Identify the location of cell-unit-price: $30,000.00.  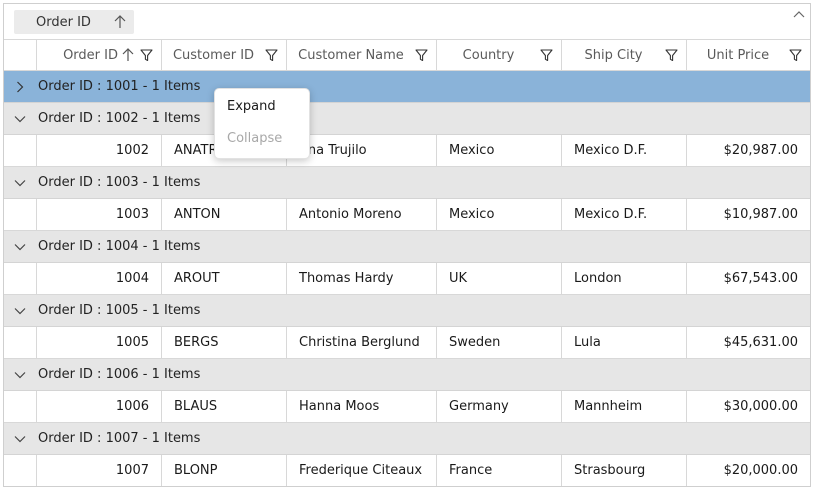
(748, 406).